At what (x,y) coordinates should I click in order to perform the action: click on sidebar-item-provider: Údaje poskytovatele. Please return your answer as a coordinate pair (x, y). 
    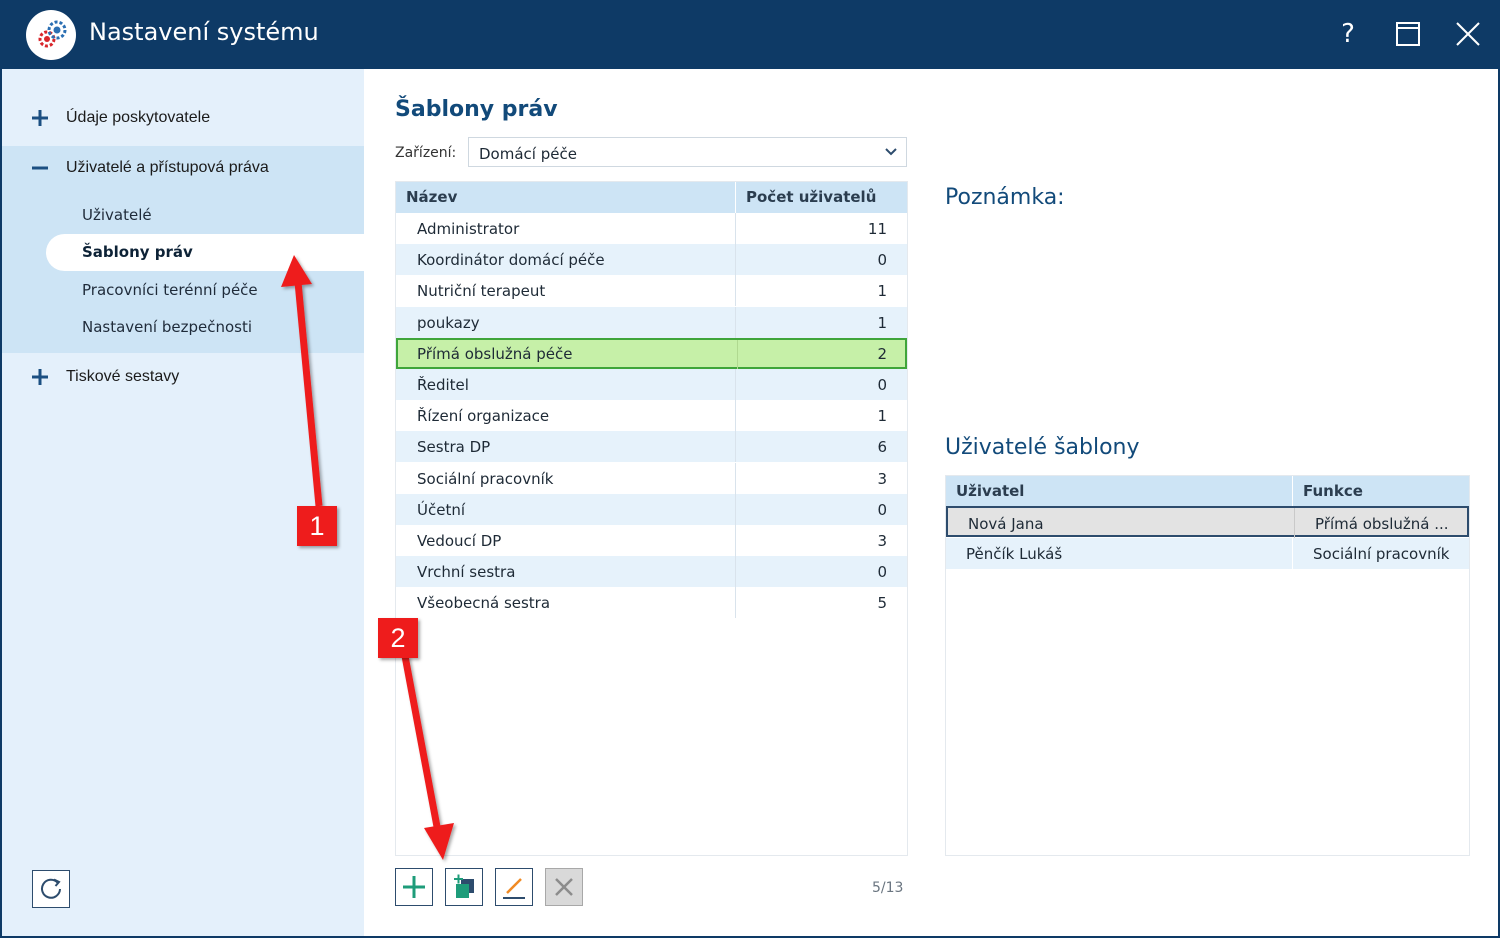
    Looking at the image, I should click on (183, 120).